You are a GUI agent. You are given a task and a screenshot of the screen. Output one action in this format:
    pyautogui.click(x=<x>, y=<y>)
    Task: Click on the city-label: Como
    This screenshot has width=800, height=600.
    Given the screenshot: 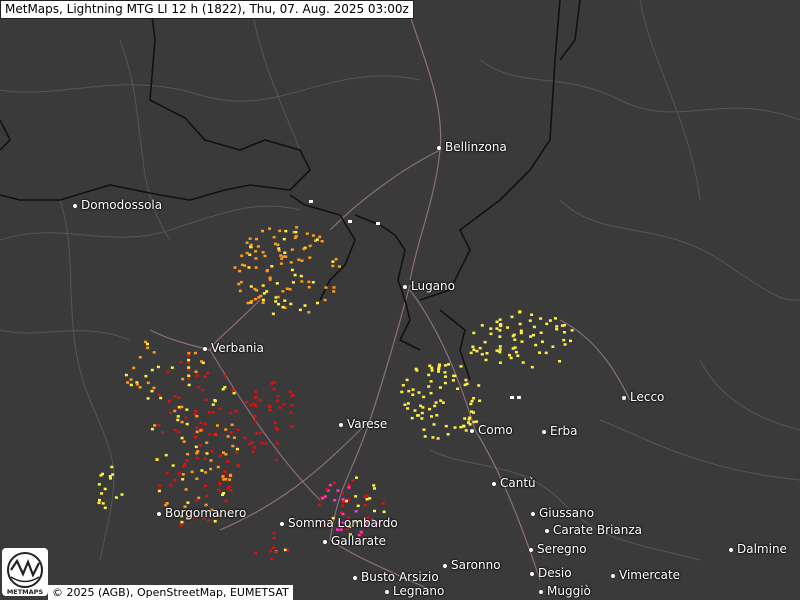 What is the action you would take?
    pyautogui.click(x=491, y=430)
    